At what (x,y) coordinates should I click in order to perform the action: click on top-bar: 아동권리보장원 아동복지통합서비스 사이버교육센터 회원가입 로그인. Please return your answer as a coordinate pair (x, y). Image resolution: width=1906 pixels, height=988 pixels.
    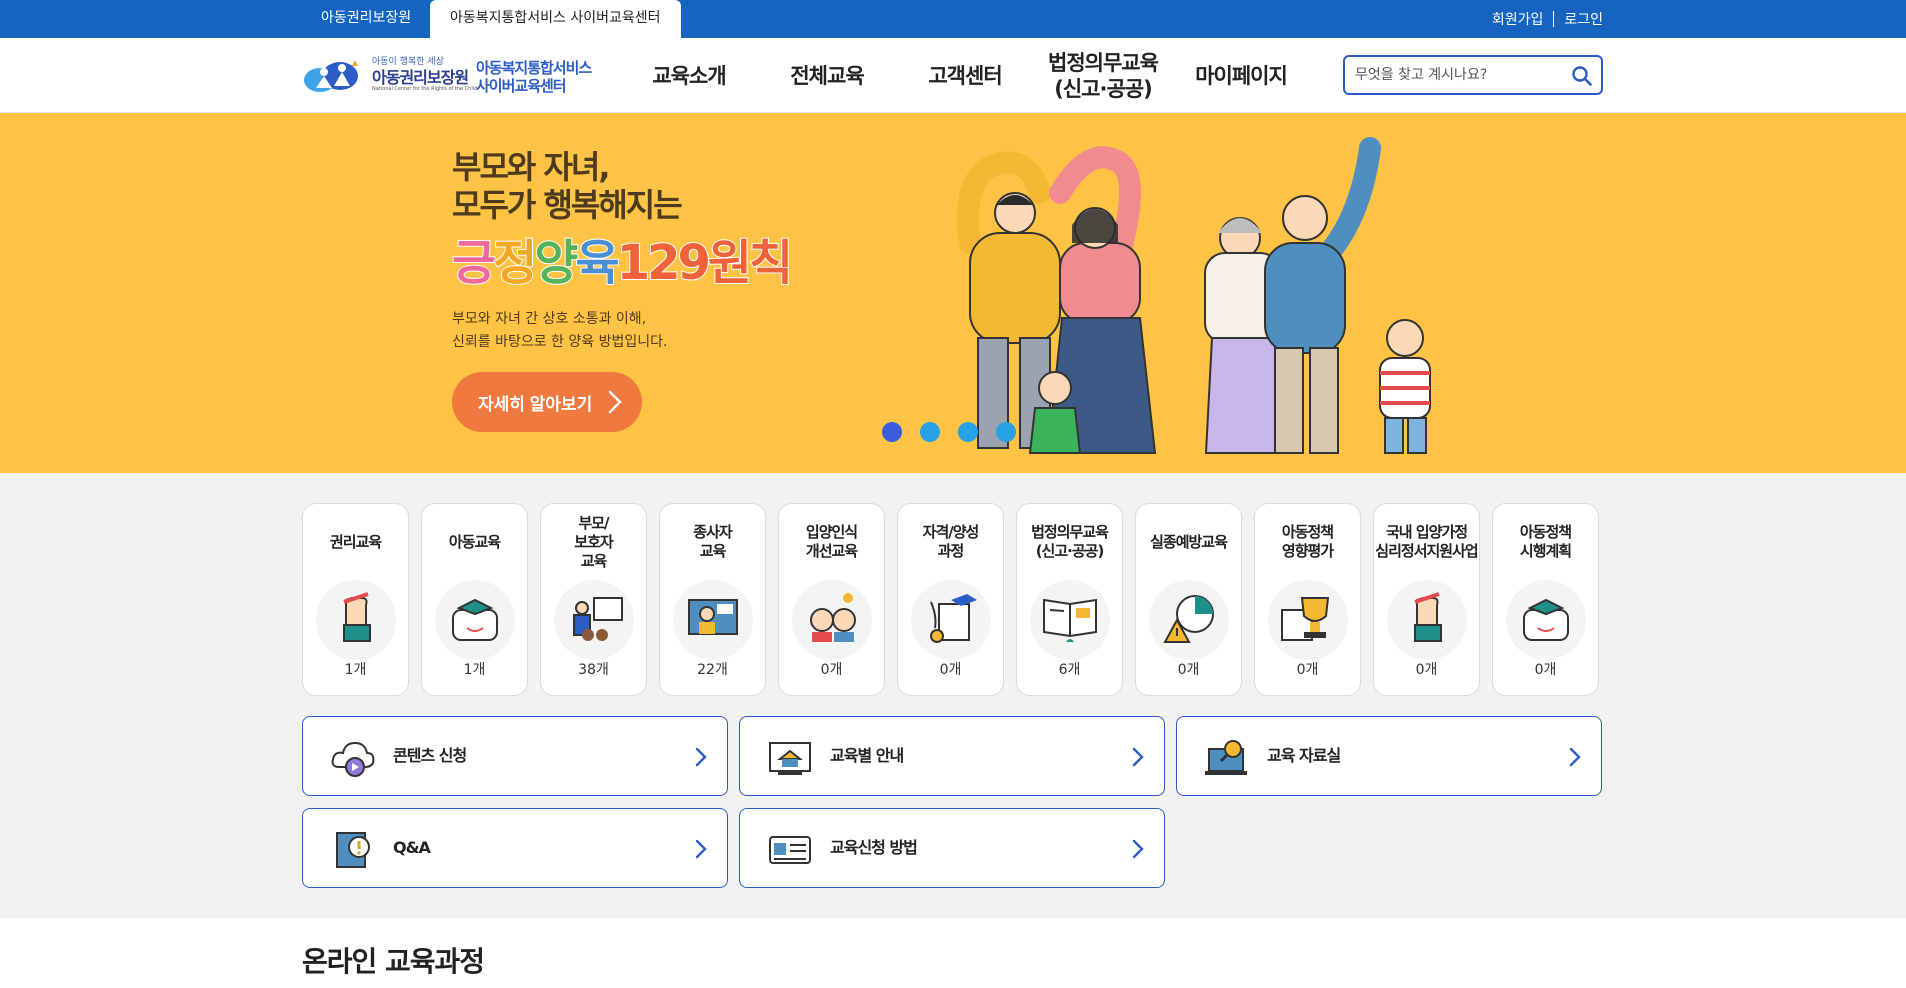
    Looking at the image, I should click on (953, 19).